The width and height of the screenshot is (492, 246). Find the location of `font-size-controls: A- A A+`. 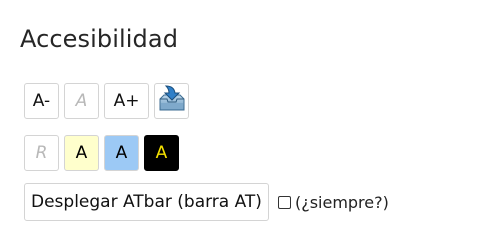

font-size-controls: A- A A+ is located at coordinates (106, 101).